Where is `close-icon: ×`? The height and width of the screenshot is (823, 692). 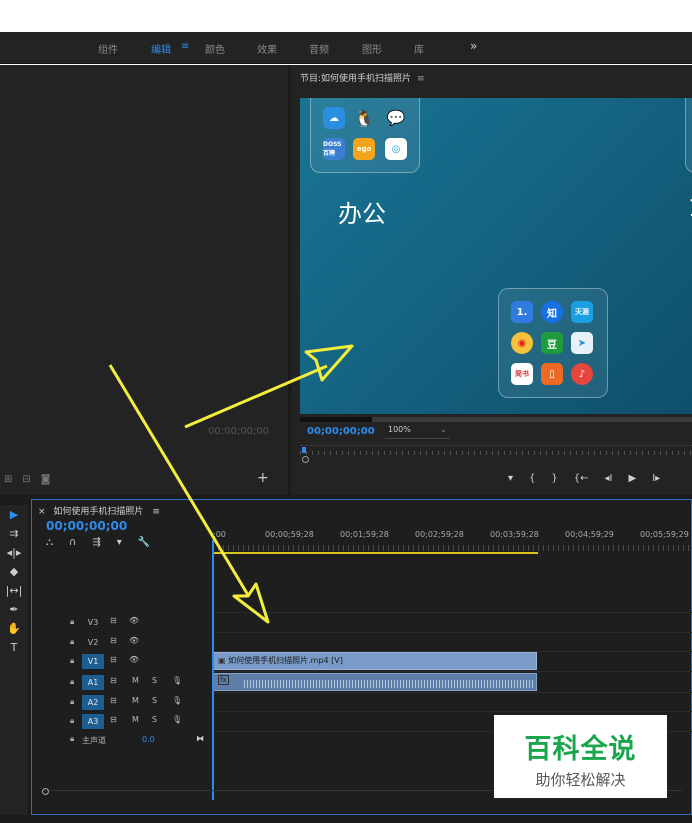 close-icon: × is located at coordinates (42, 512).